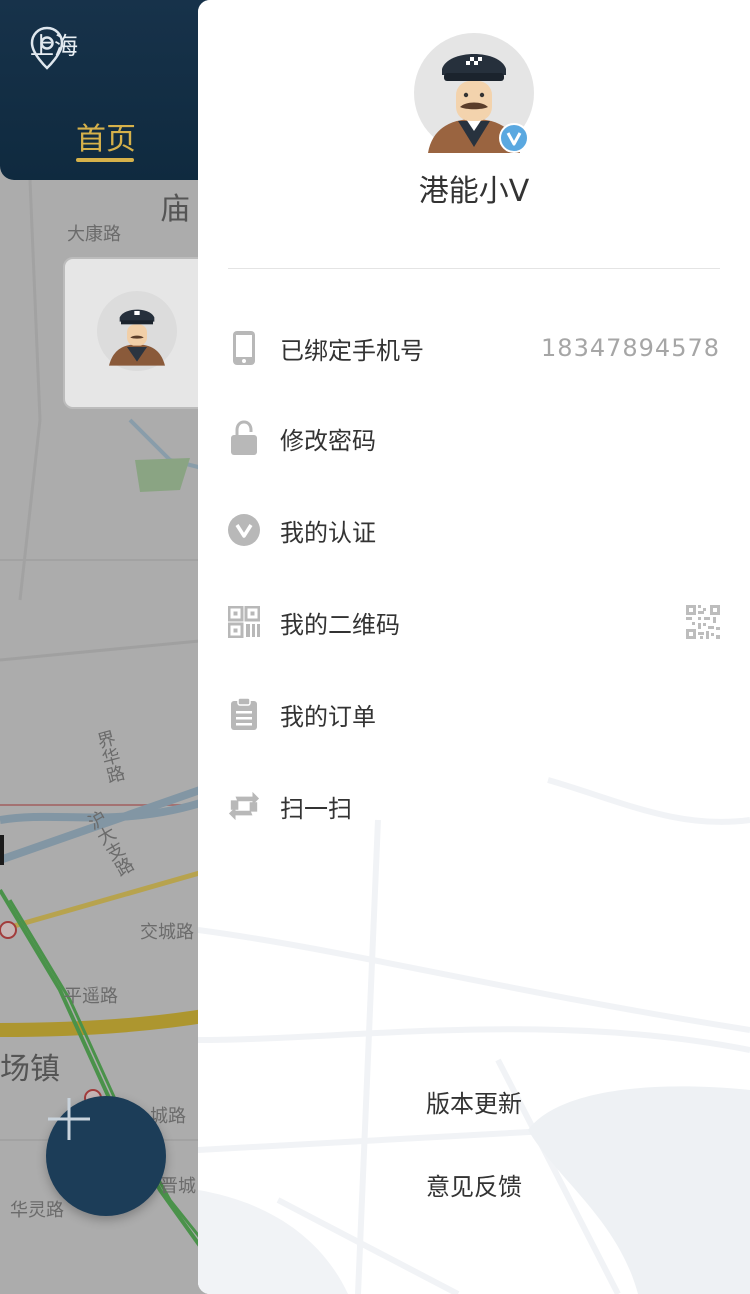 The image size is (750, 1294). Describe the element at coordinates (474, 1101) in the screenshot. I see `version-update-link: 版本更新` at that location.